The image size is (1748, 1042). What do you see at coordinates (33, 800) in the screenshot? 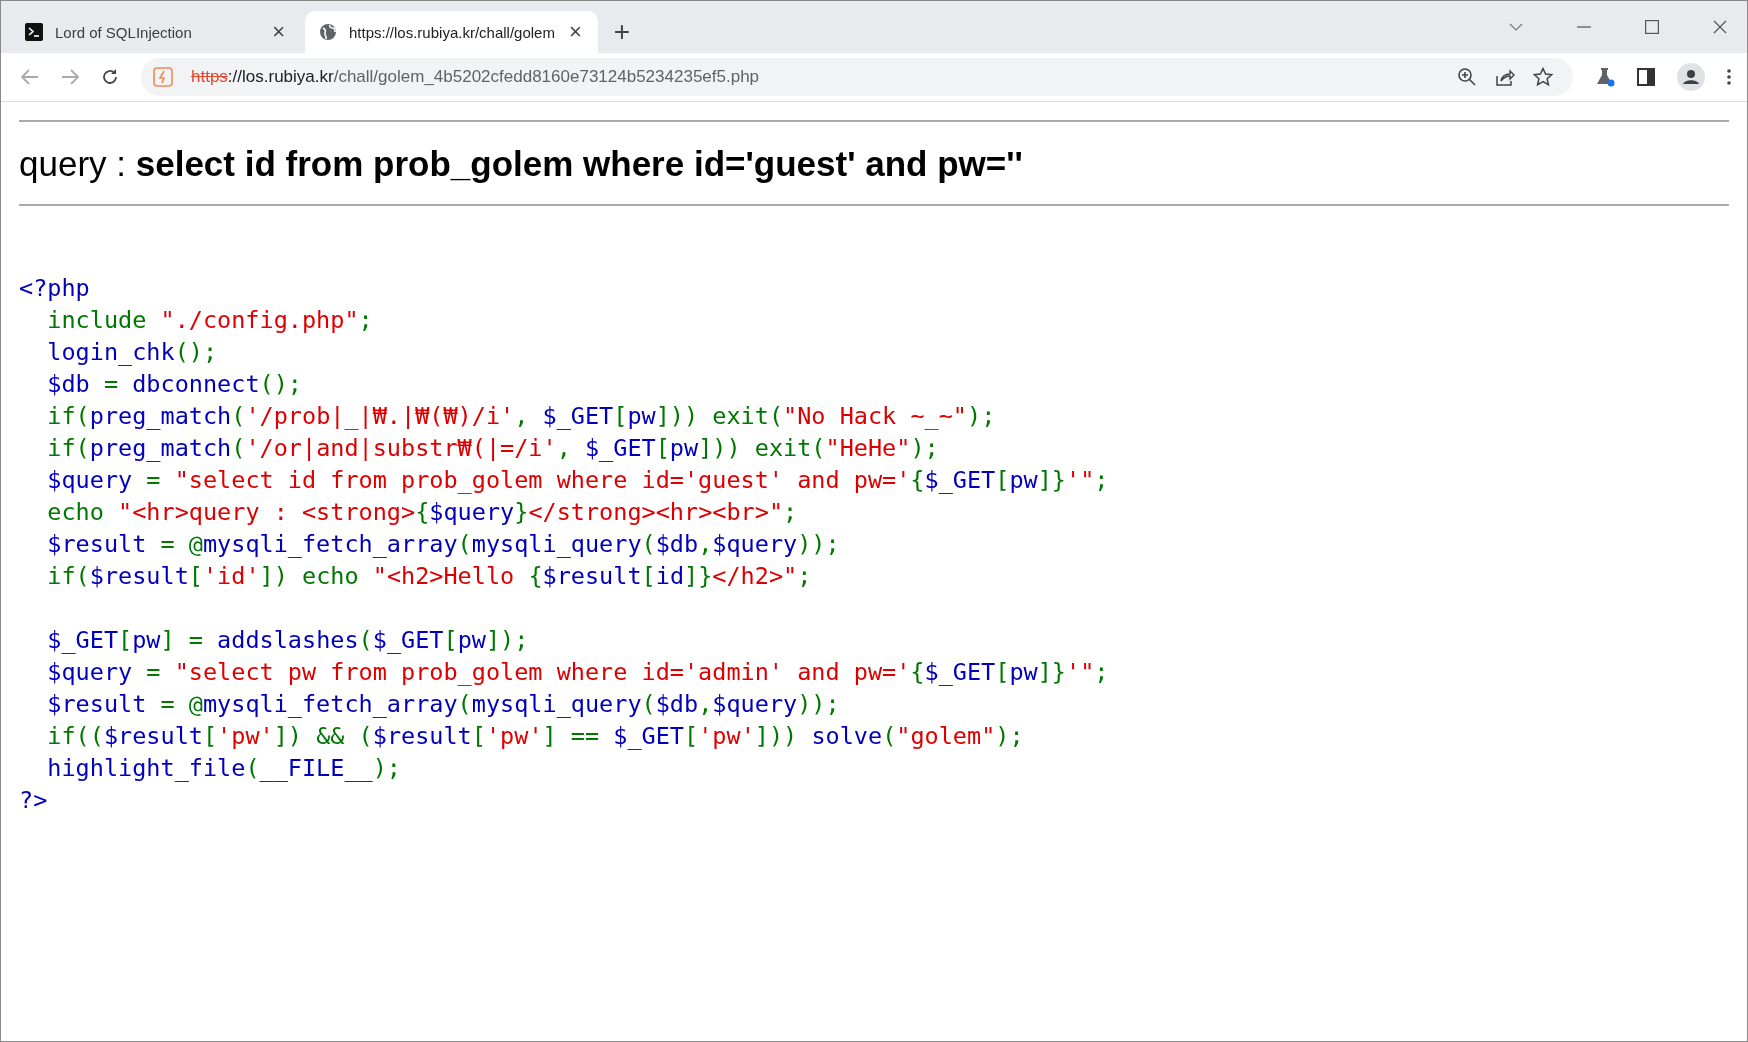
I see `code-line: ?>` at bounding box center [33, 800].